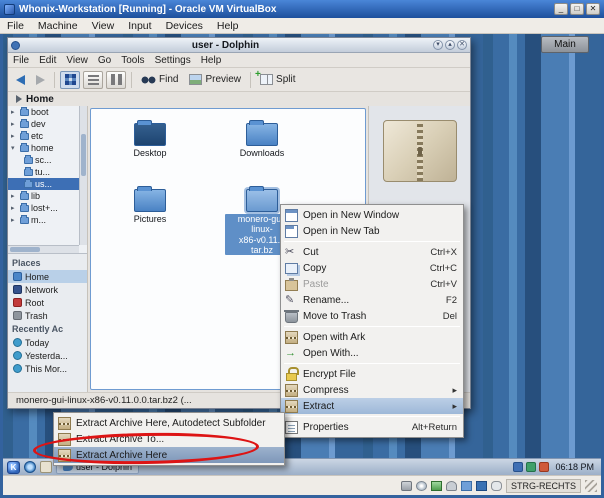 This screenshot has width=604, height=498. I want to click on resize-grip, so click(591, 485).